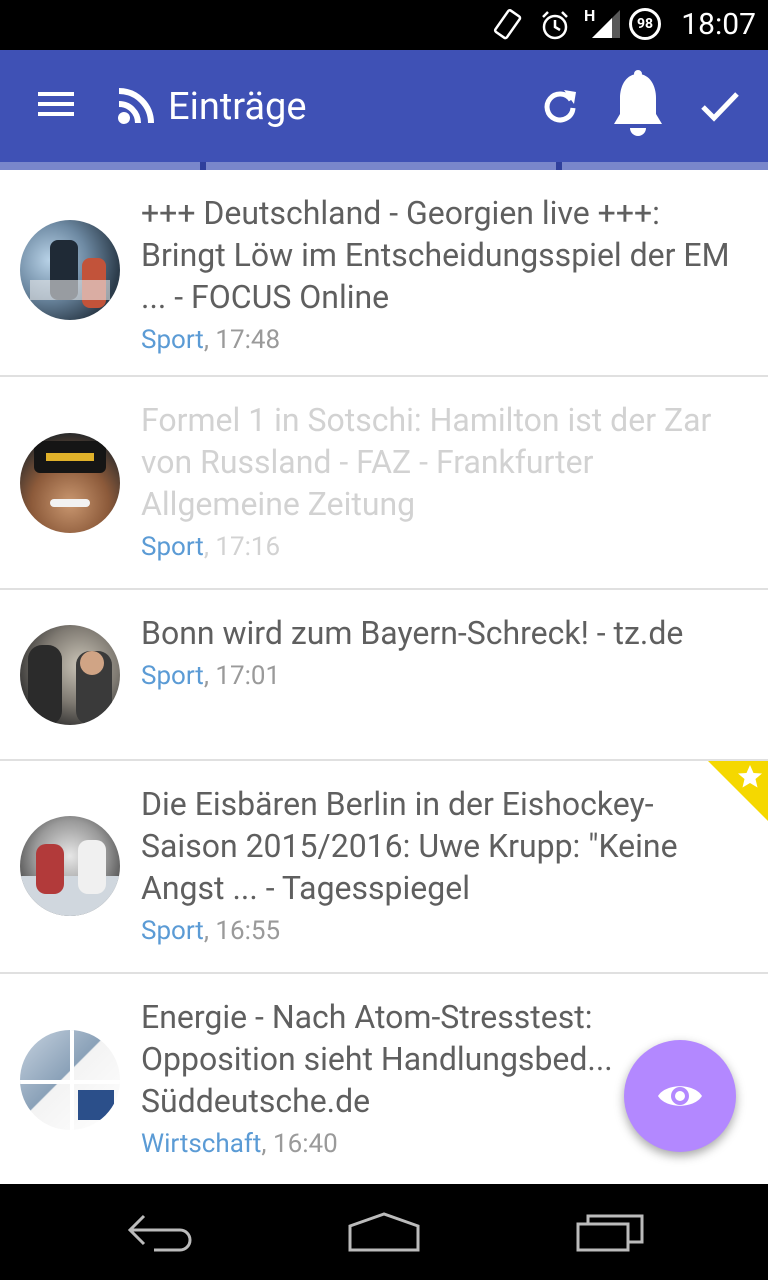 Image resolution: width=768 pixels, height=1280 pixels. I want to click on menu-icon, so click(56, 104).